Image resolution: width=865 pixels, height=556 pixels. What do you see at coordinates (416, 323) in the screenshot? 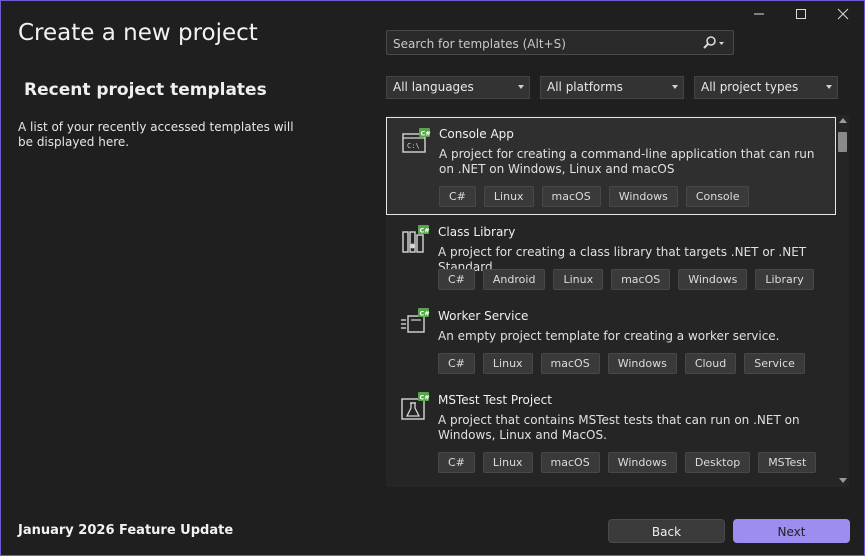
I see `worker-service-icon: C#` at bounding box center [416, 323].